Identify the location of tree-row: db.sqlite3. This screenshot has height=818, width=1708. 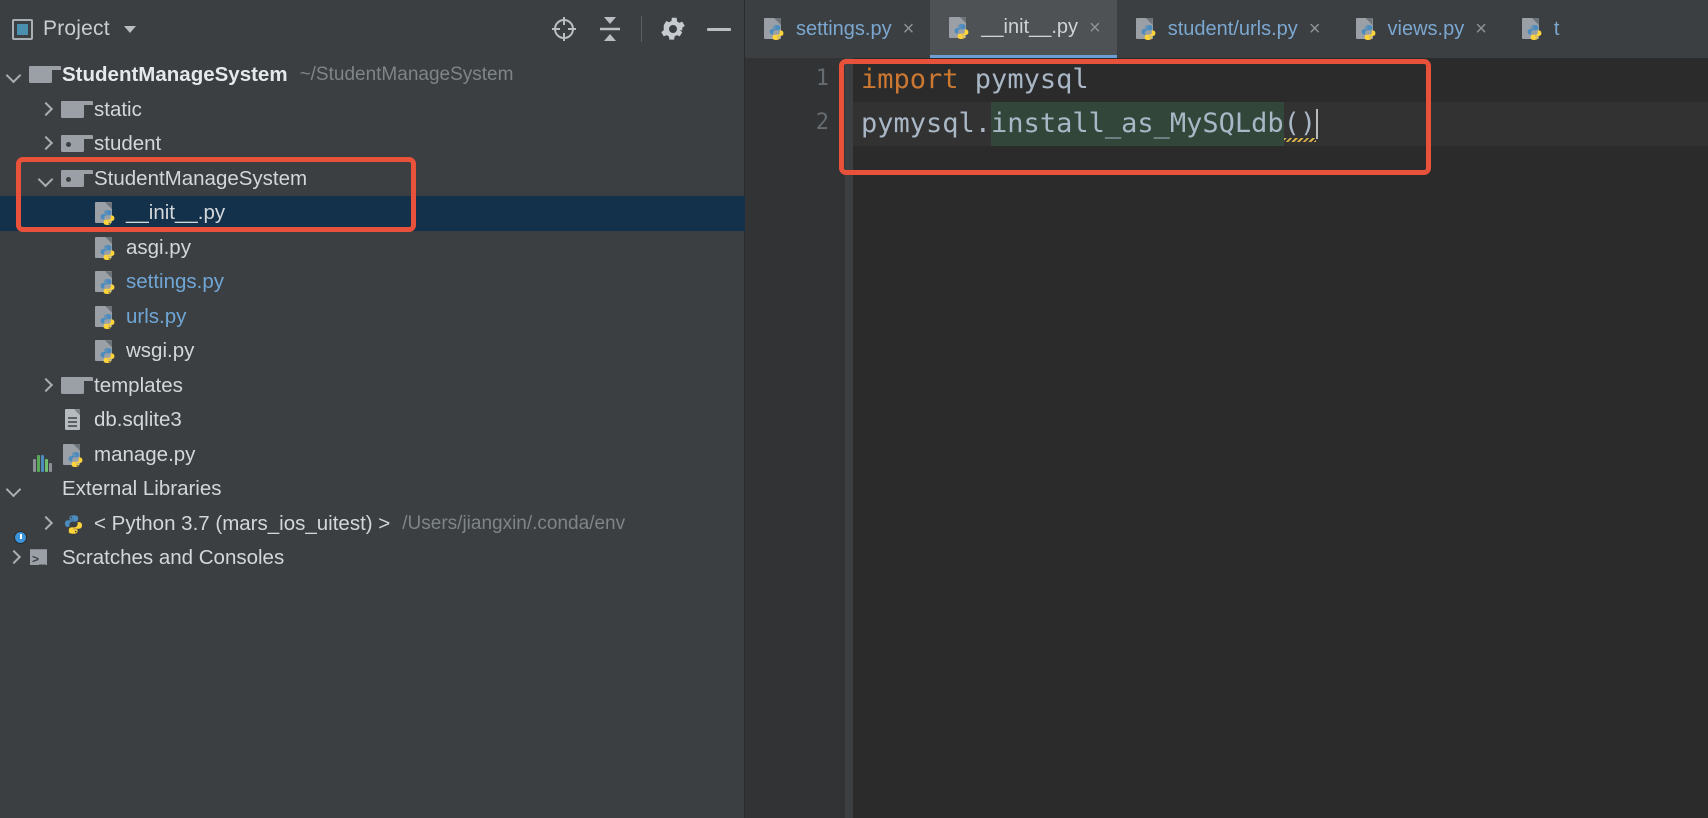
(372, 420).